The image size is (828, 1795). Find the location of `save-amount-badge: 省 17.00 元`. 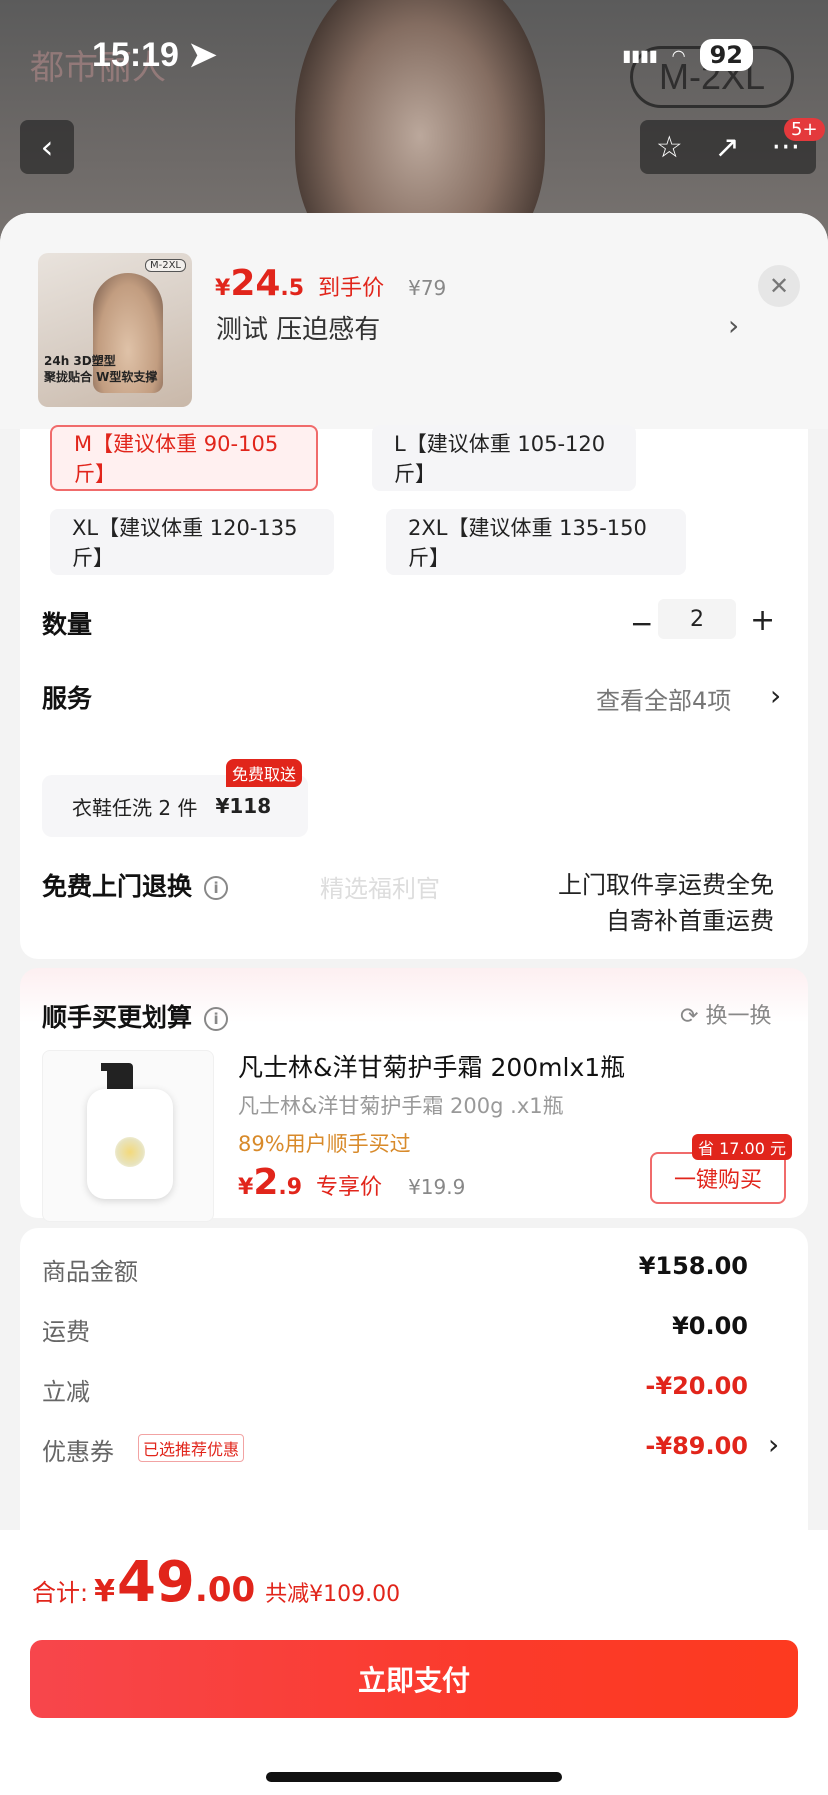

save-amount-badge: 省 17.00 元 is located at coordinates (742, 1147).